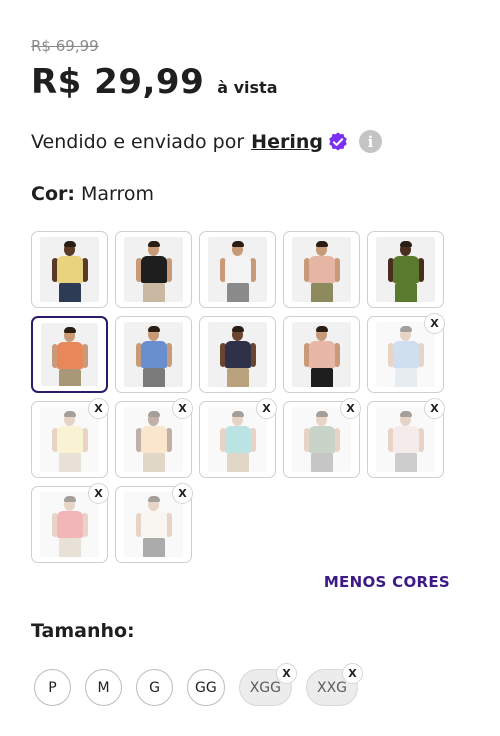 Image resolution: width=500 pixels, height=736 pixels. What do you see at coordinates (370, 141) in the screenshot?
I see `info-icon: i` at bounding box center [370, 141].